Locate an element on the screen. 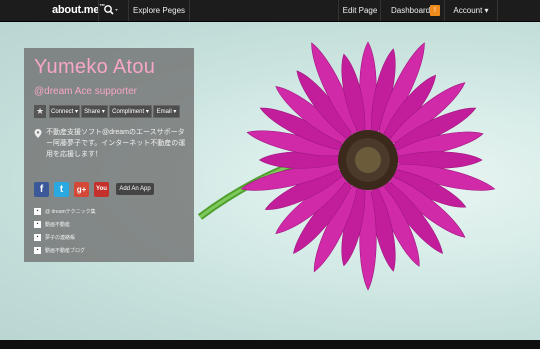 This screenshot has width=540, height=349. facebook-icon: f is located at coordinates (41, 189).